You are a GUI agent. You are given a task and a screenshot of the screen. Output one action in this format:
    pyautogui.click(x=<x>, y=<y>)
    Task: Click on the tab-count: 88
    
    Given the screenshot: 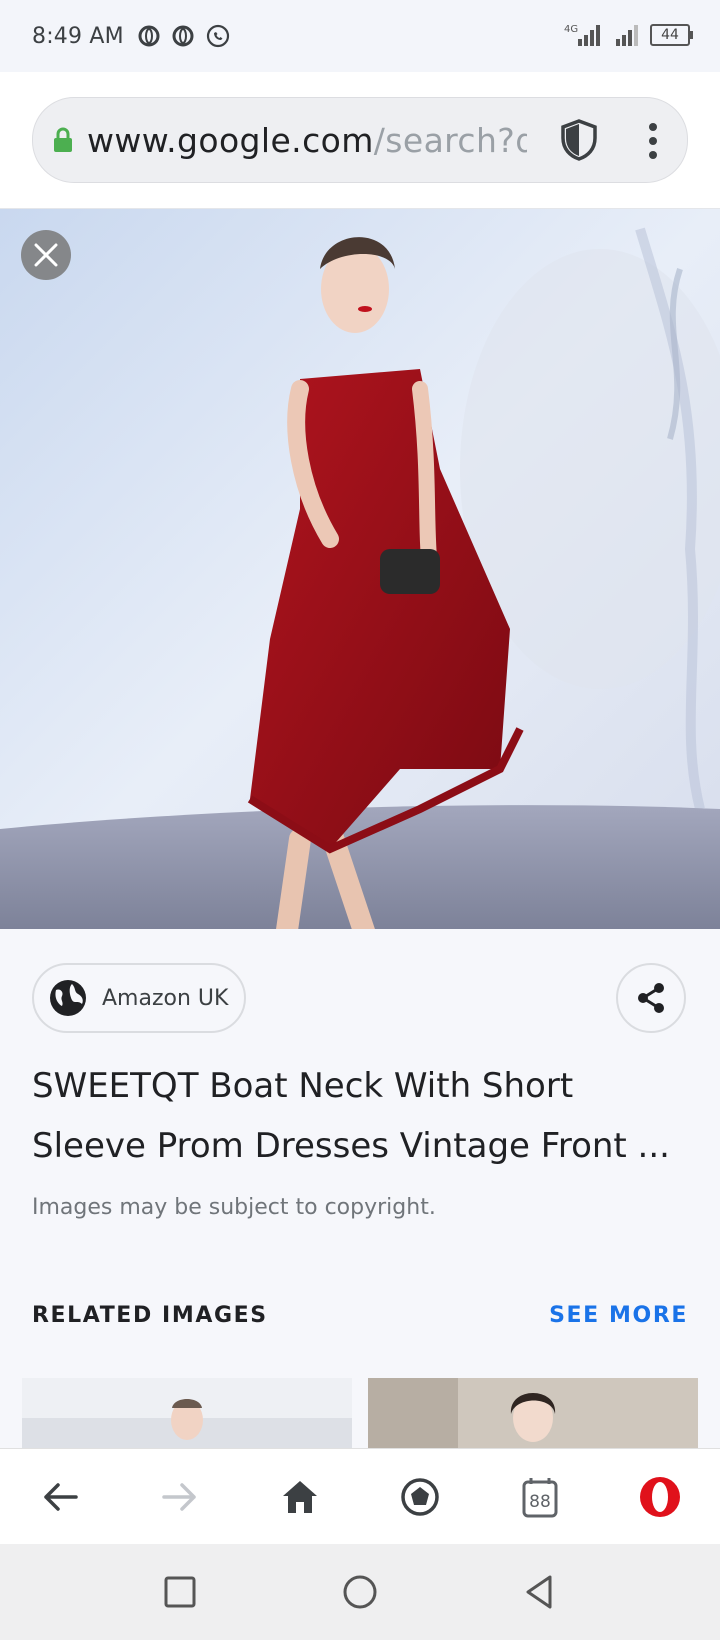 What is the action you would take?
    pyautogui.click(x=540, y=1502)
    